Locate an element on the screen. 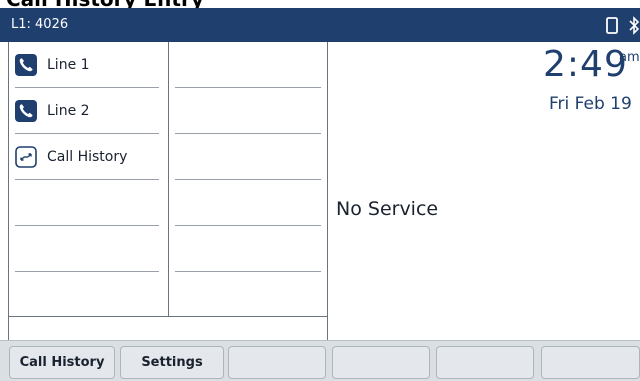 The image size is (640, 381). panel-divider is located at coordinates (168, 316).